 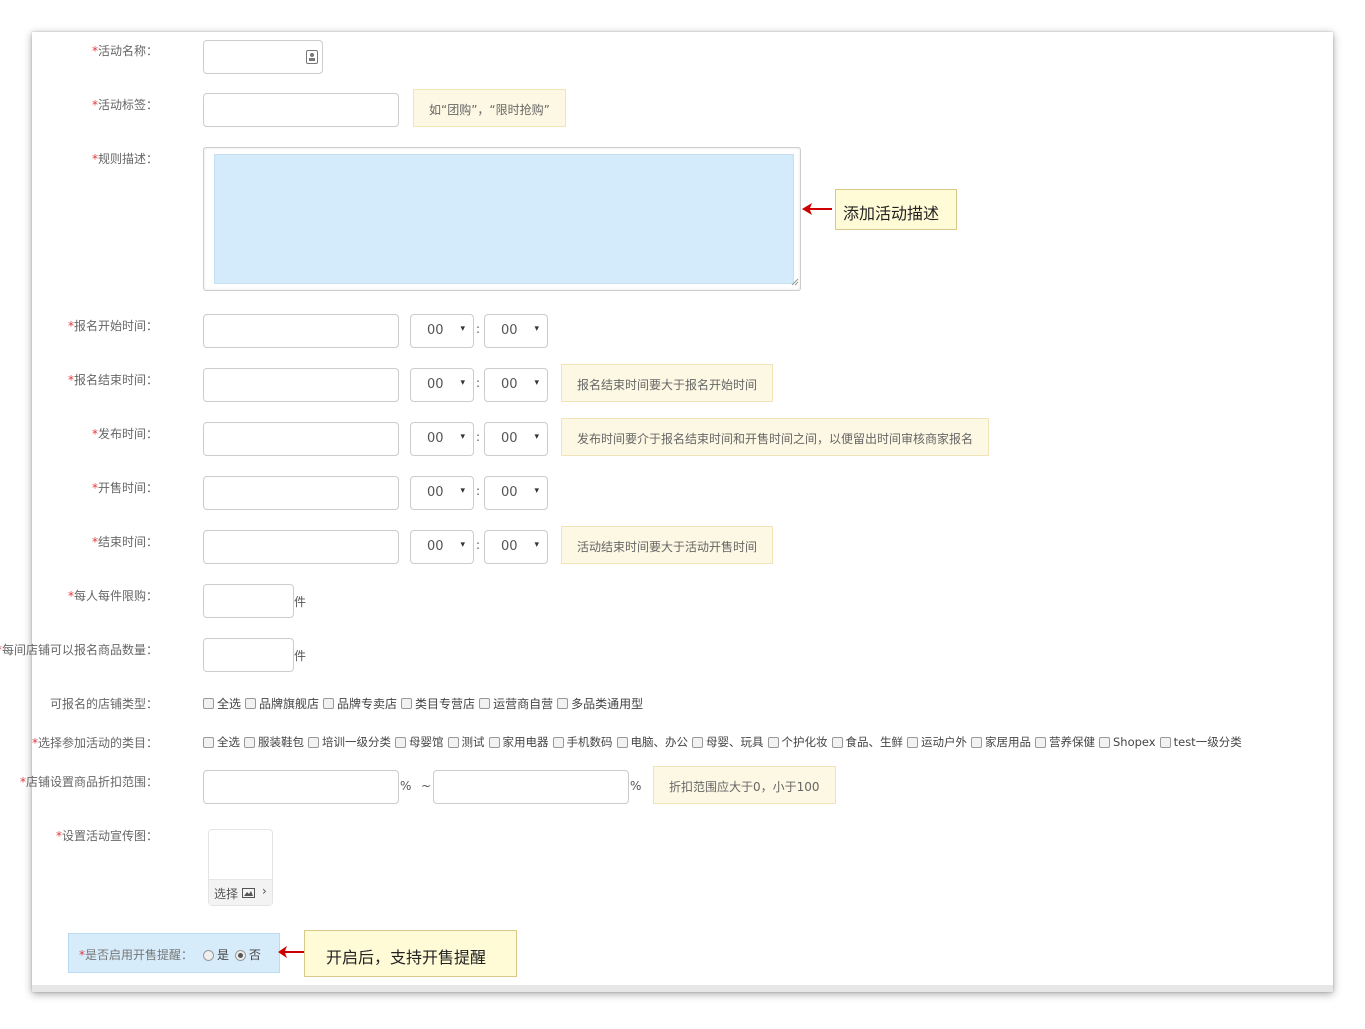 What do you see at coordinates (817, 210) in the screenshot?
I see `red-arrow-left-icon` at bounding box center [817, 210].